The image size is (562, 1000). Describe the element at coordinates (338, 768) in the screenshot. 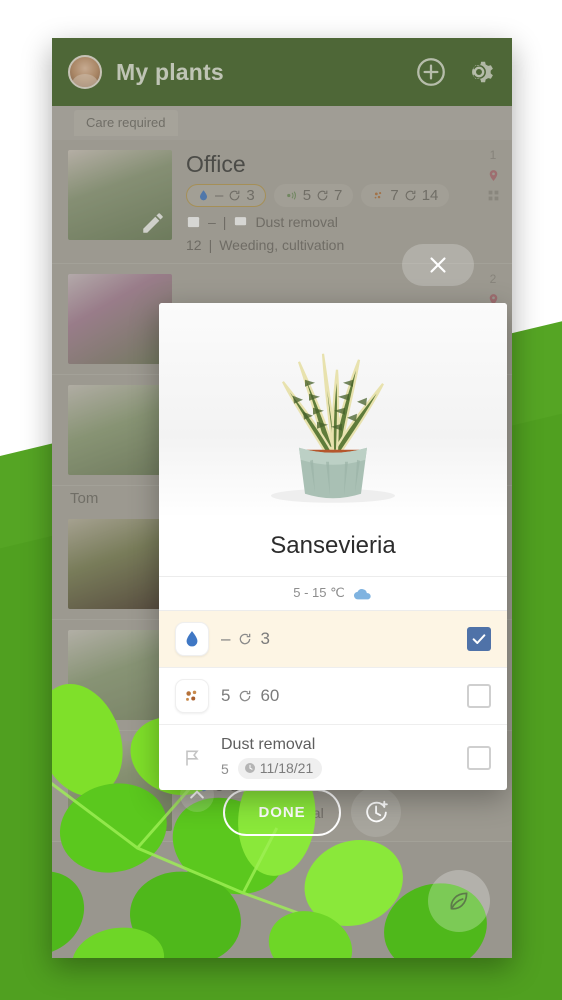

I see `task-meta: 5 11/18/21` at that location.